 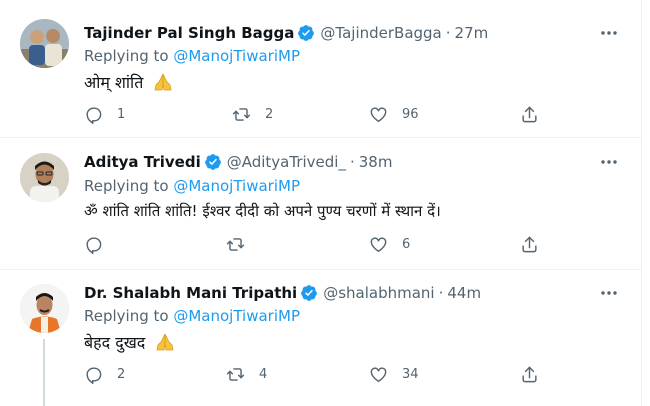 What do you see at coordinates (394, 374) in the screenshot?
I see `like-button: 34` at bounding box center [394, 374].